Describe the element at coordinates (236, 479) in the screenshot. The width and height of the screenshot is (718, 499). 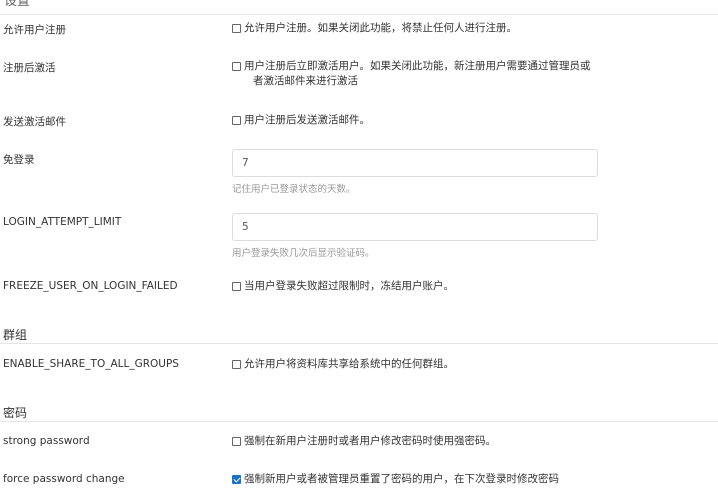
I see `checkbox-checked` at that location.